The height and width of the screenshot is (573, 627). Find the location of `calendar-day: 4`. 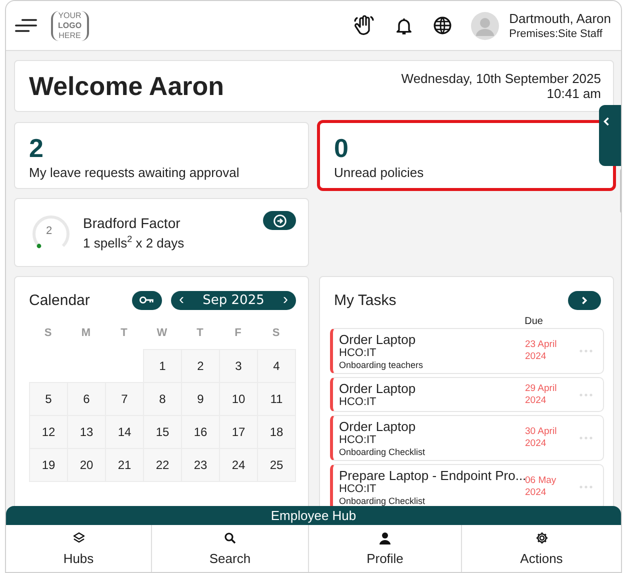

calendar-day: 4 is located at coordinates (276, 366).